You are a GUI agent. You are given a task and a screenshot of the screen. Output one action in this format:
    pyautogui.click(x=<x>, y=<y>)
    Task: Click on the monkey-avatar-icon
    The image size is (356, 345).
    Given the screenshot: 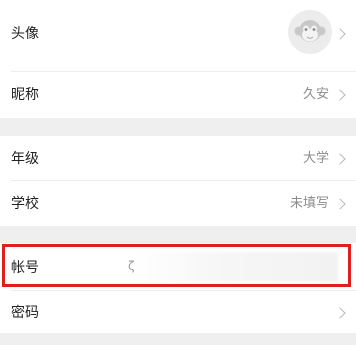 What is the action you would take?
    pyautogui.click(x=310, y=32)
    